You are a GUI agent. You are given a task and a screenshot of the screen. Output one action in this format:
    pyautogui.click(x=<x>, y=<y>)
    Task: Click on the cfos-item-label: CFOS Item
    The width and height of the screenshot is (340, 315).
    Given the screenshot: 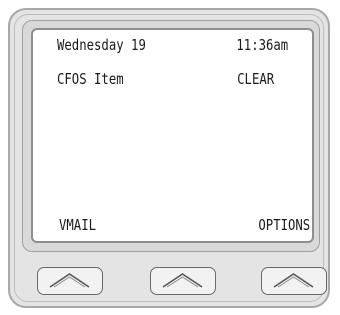 What is the action you would take?
    pyautogui.click(x=90, y=79)
    